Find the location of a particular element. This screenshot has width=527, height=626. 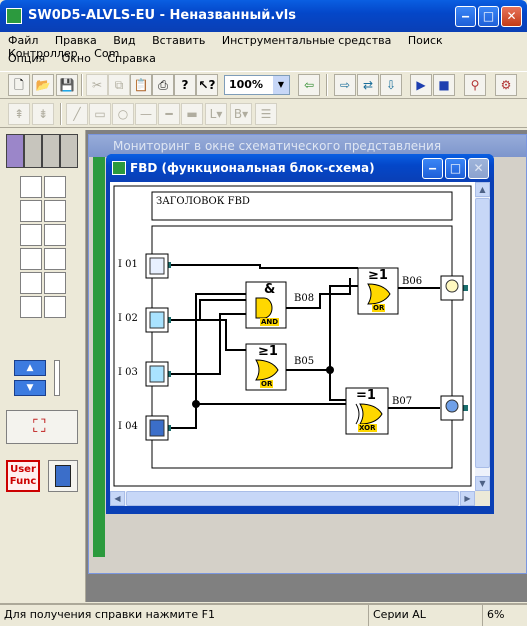

print-icon: ⎙ is located at coordinates (163, 85).